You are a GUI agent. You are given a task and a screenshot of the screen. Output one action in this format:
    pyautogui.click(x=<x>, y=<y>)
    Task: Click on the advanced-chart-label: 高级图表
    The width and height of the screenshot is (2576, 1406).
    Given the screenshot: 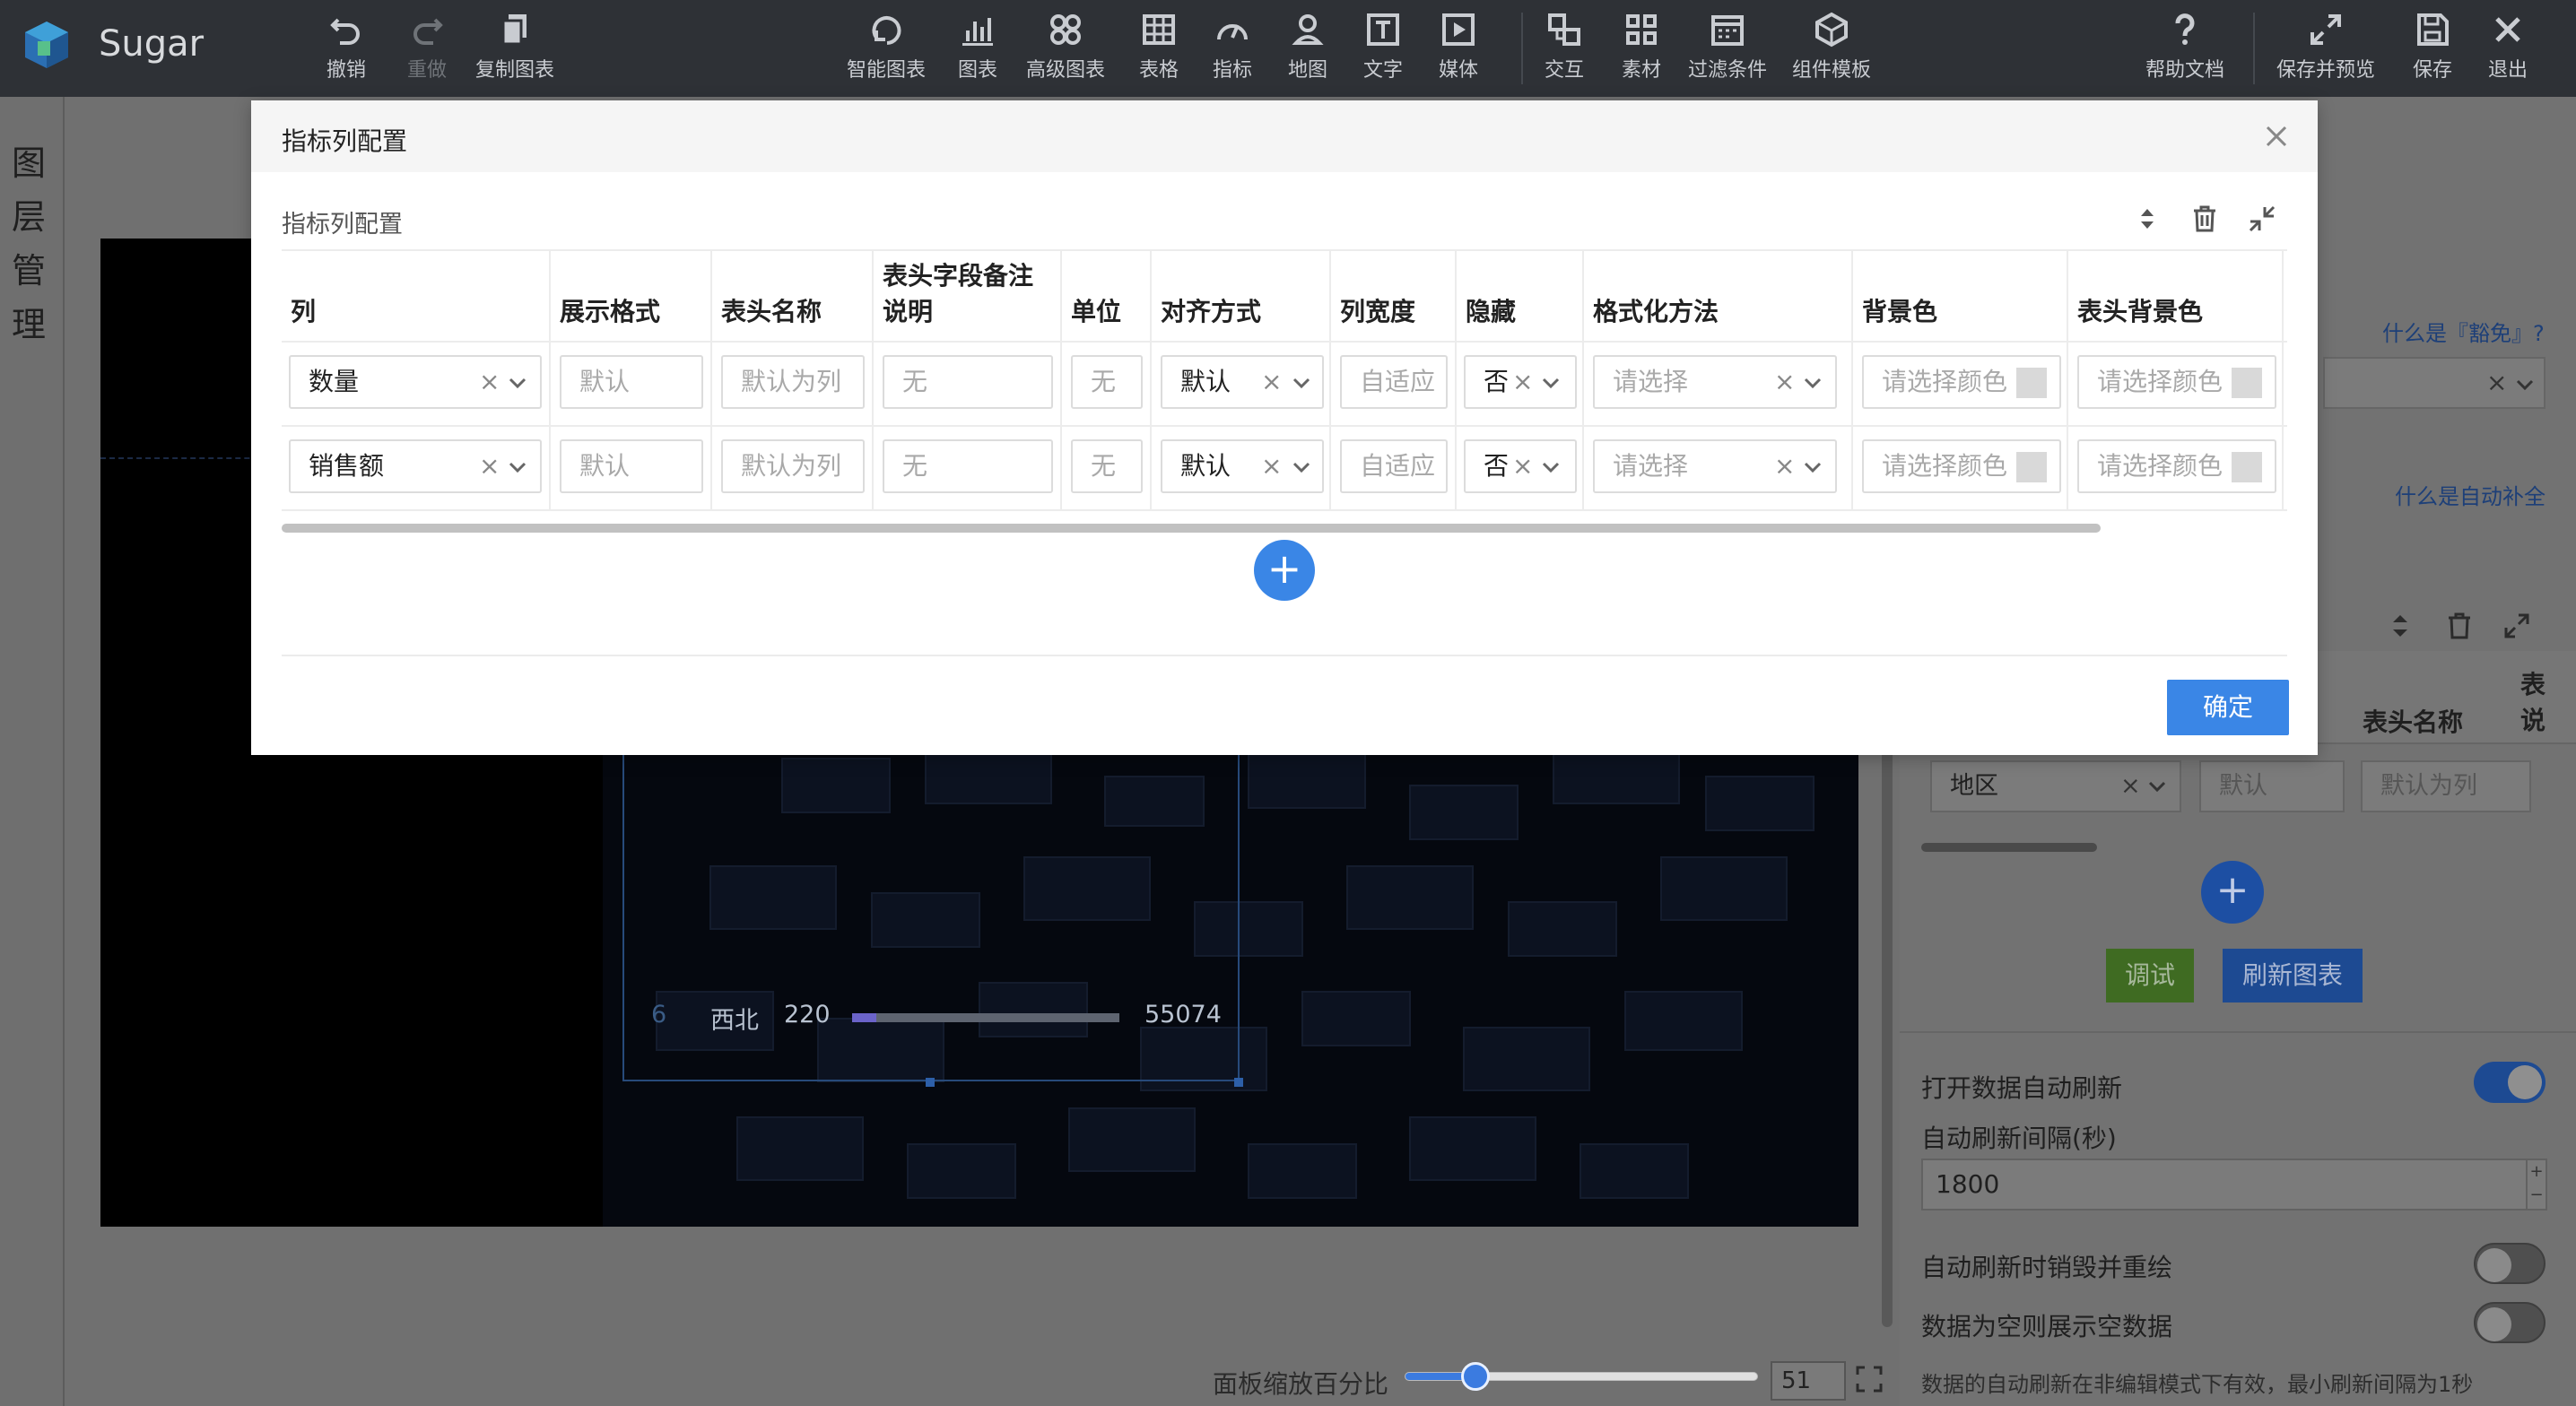 What is the action you would take?
    pyautogui.click(x=1066, y=70)
    